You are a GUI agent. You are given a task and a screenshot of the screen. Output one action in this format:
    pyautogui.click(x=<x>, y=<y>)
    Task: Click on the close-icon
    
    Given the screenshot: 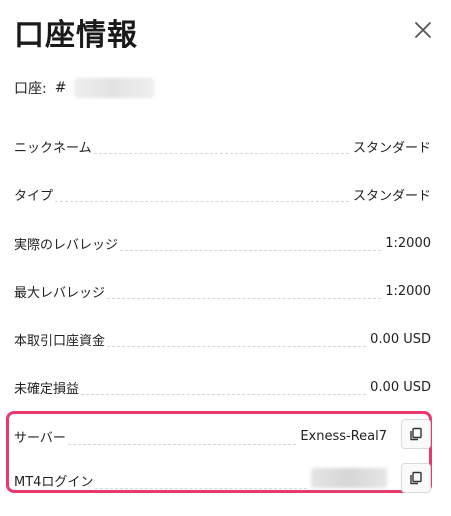 What is the action you would take?
    pyautogui.click(x=423, y=30)
    